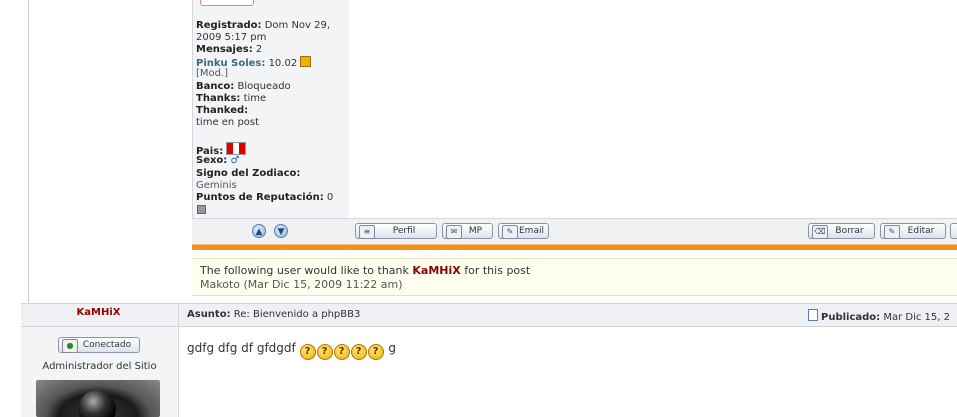  I want to click on bank-label: Banco:, so click(215, 86).